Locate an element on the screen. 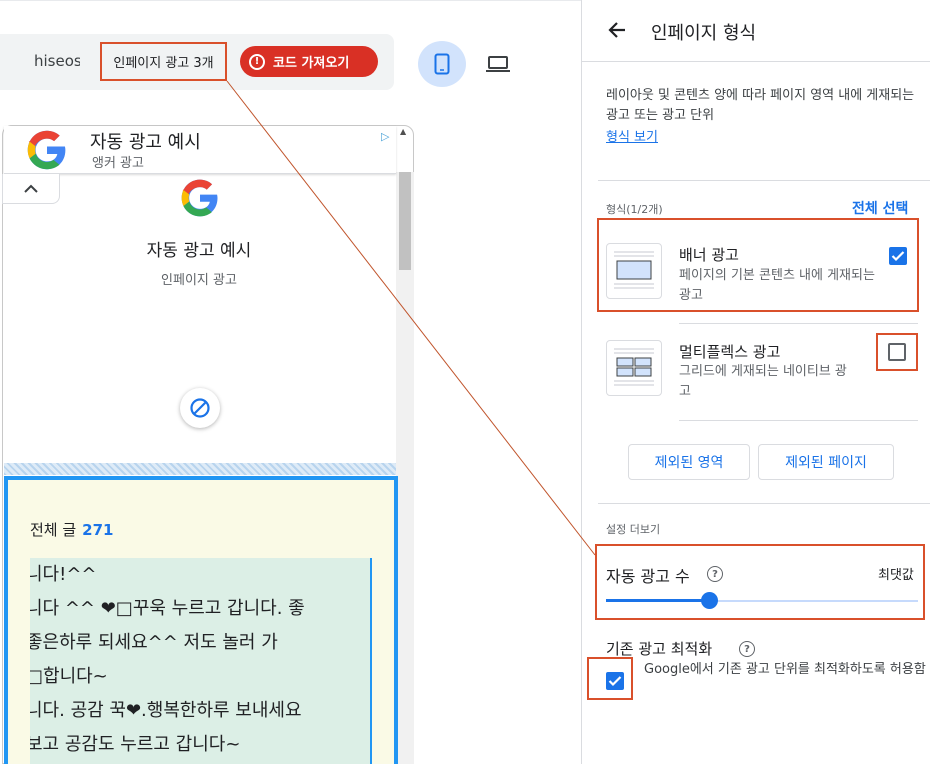  get-code-button: ! 코드 가져오기 is located at coordinates (309, 61).